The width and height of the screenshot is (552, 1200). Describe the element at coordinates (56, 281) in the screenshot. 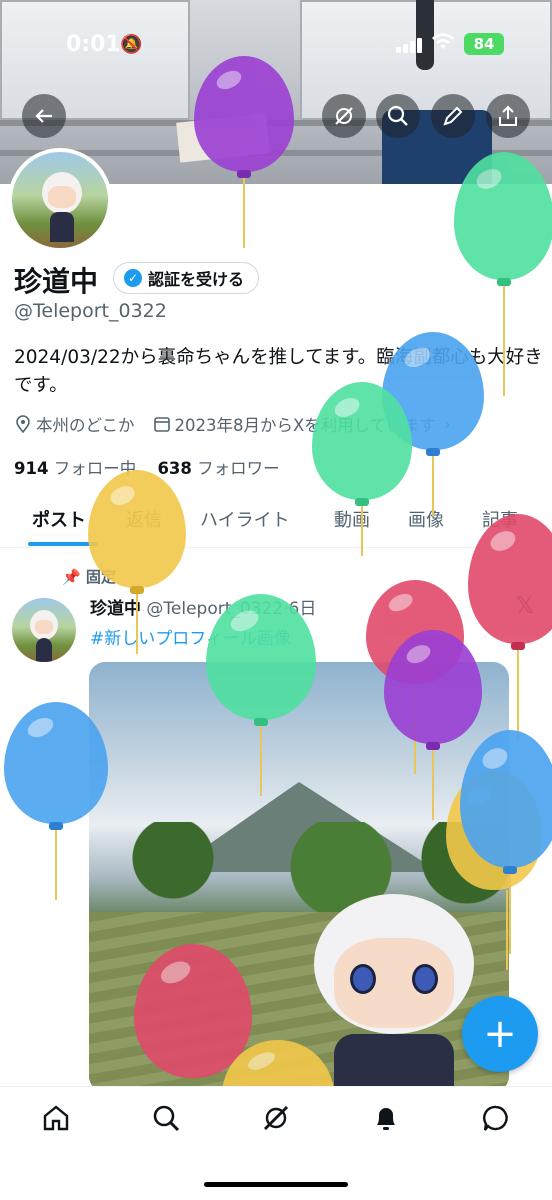

I see `display-name: 珍道中` at that location.